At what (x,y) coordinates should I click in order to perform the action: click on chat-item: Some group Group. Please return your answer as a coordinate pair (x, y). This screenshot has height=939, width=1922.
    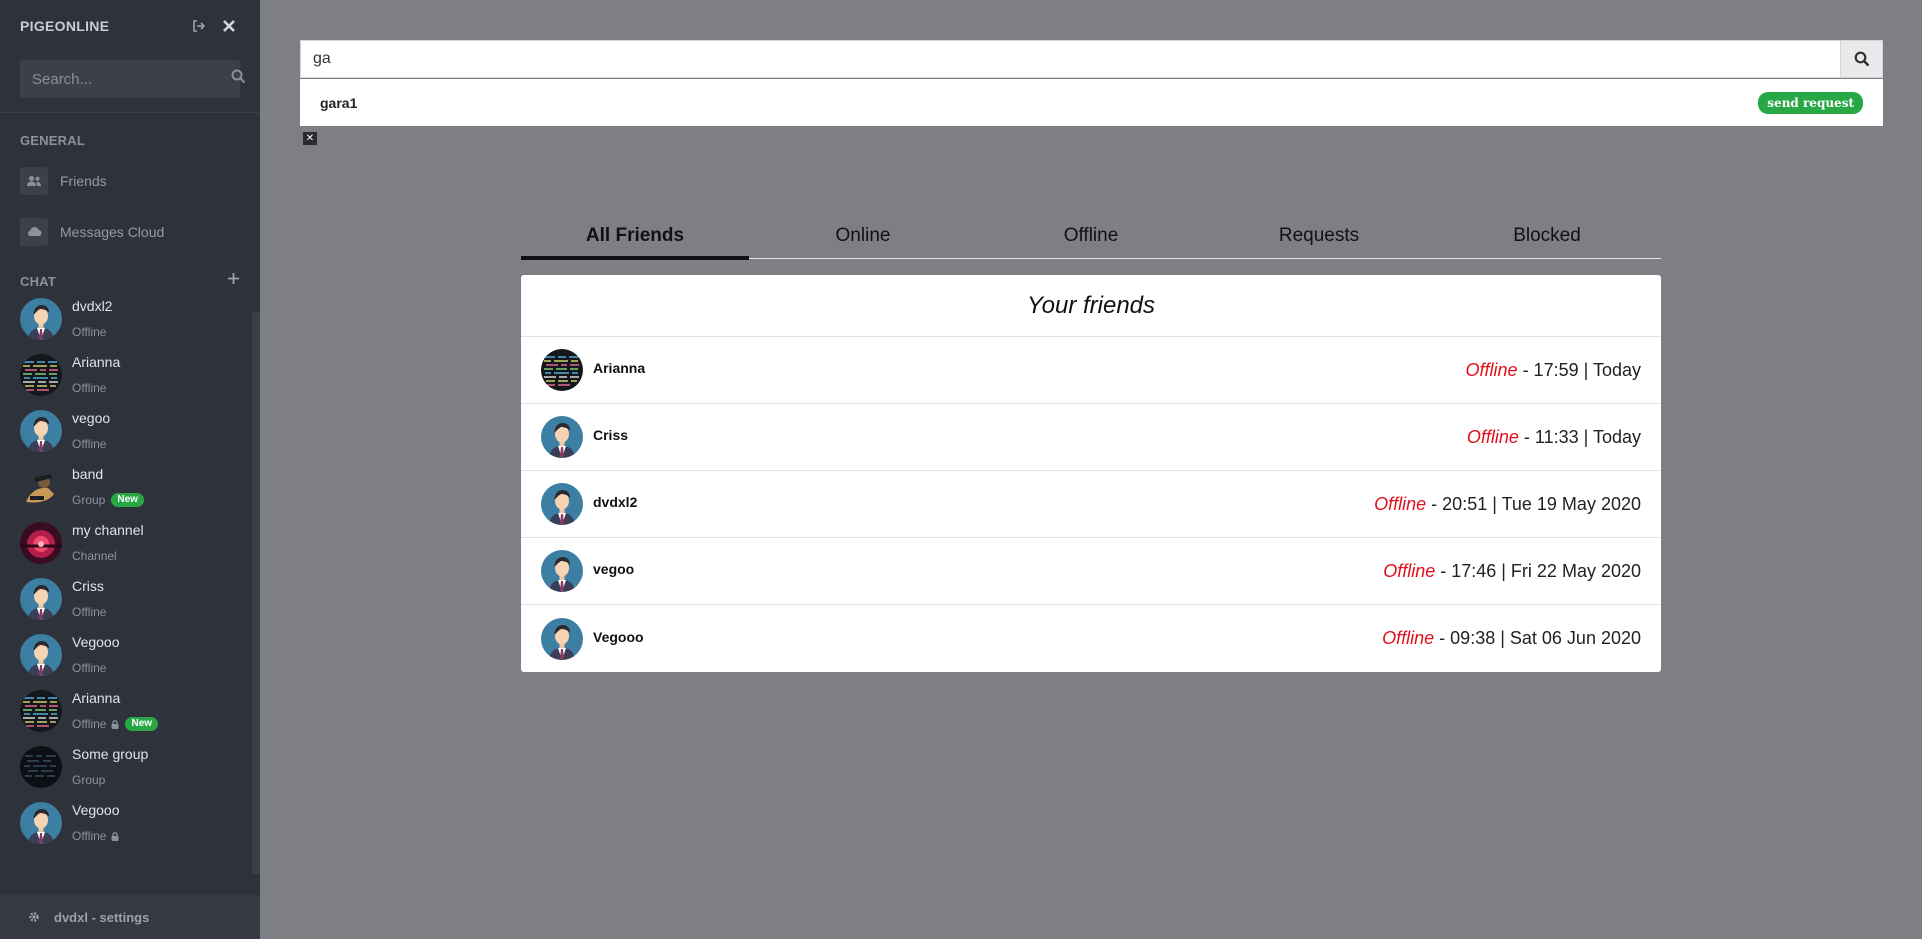
    Looking at the image, I should click on (130, 767).